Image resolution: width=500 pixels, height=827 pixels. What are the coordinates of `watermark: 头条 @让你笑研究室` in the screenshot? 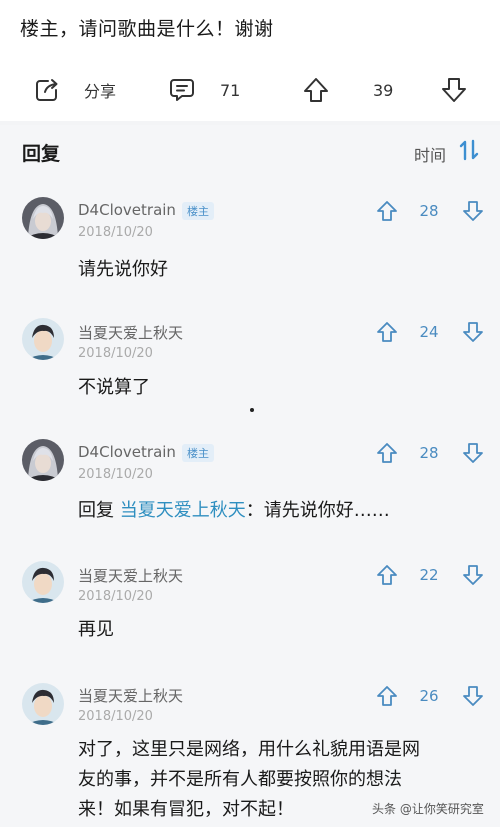 It's located at (428, 809).